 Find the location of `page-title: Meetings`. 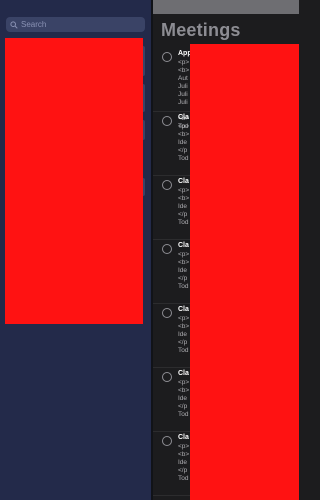

page-title: Meetings is located at coordinates (201, 30).